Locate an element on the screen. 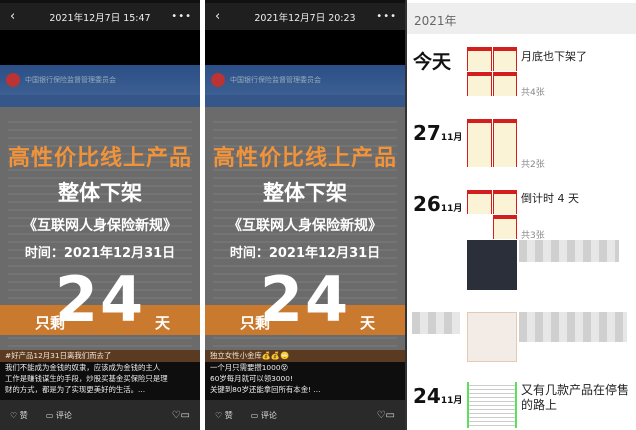 The height and width of the screenshot is (430, 636). entry-date: 2411月 is located at coordinates (438, 396).